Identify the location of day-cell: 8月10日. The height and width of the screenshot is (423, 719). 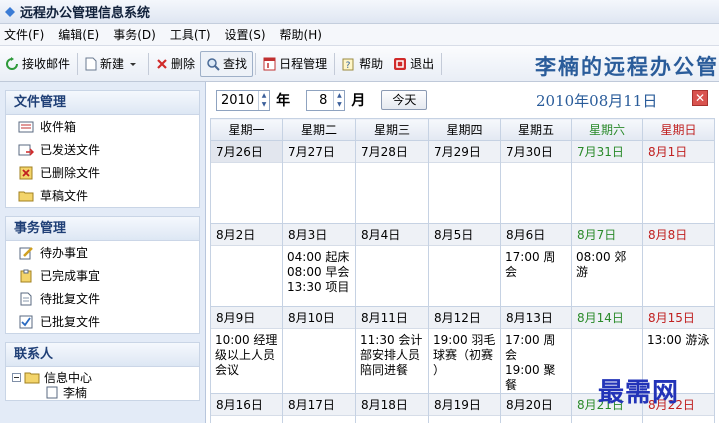
(319, 350).